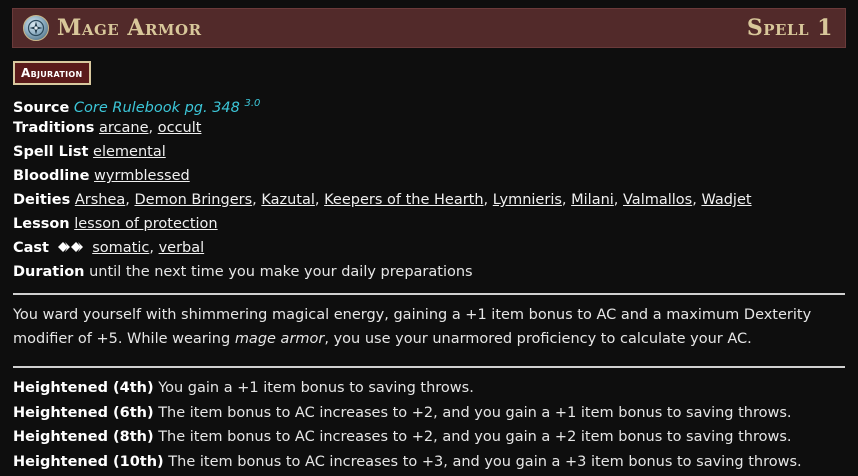 The width and height of the screenshot is (858, 476). What do you see at coordinates (726, 200) in the screenshot?
I see `deity-link-wadjet: Wadjet` at bounding box center [726, 200].